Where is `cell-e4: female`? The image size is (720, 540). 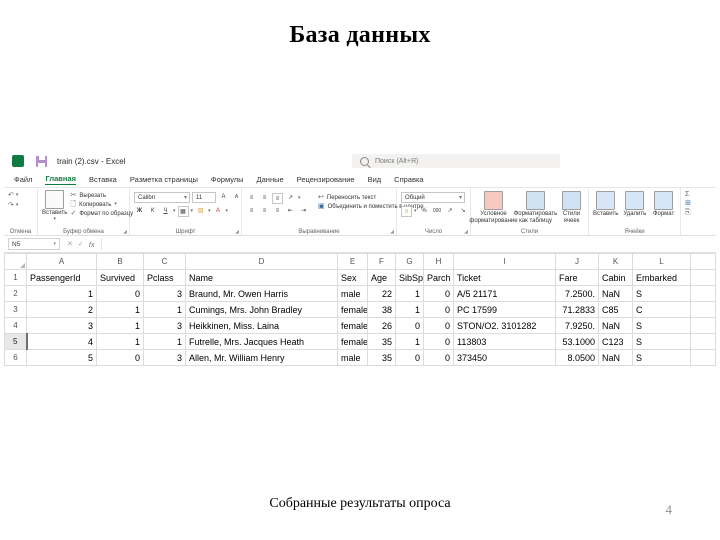
cell-e4: female is located at coordinates (352, 325).